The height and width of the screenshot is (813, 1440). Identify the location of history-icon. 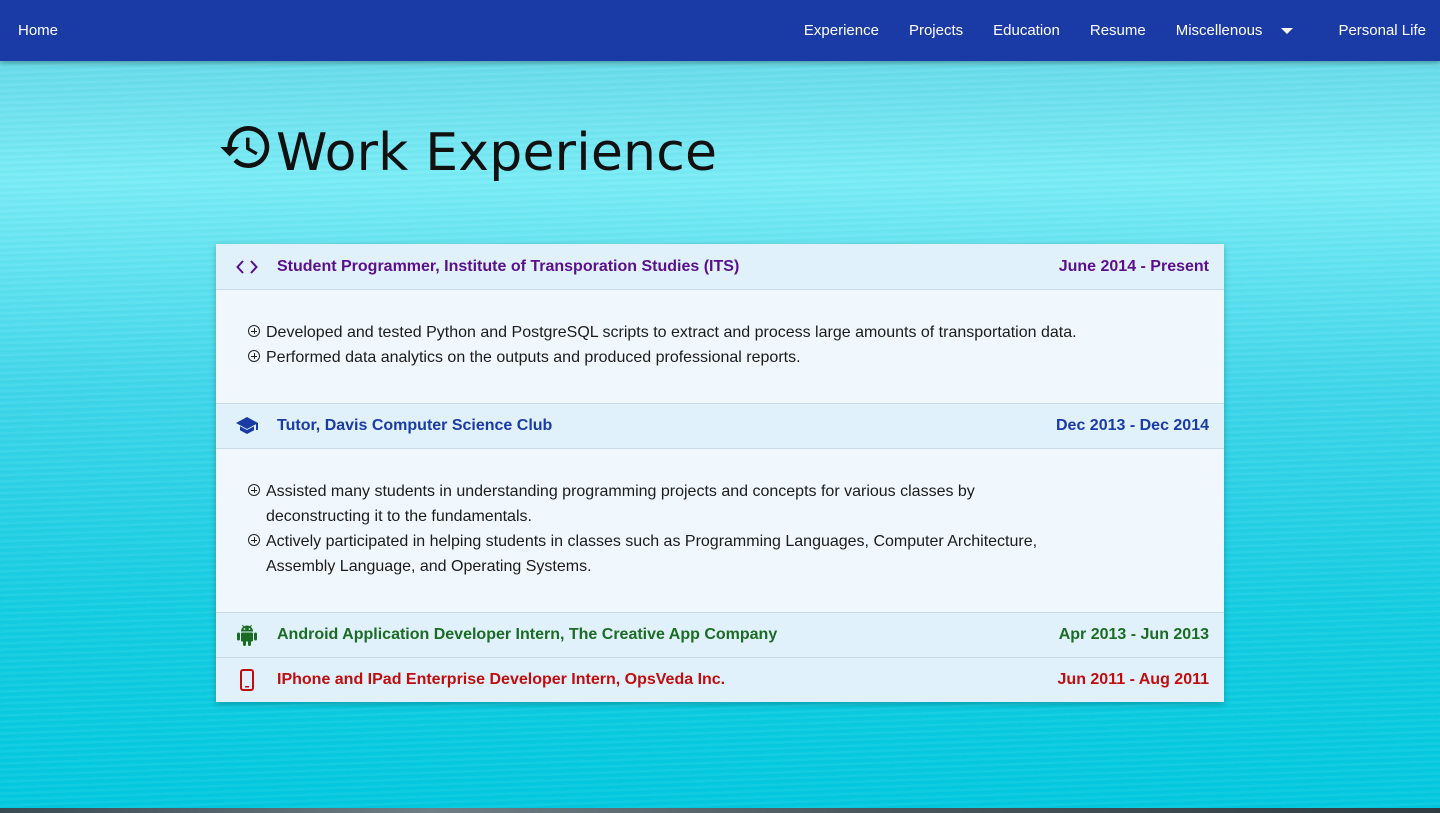
(245, 147).